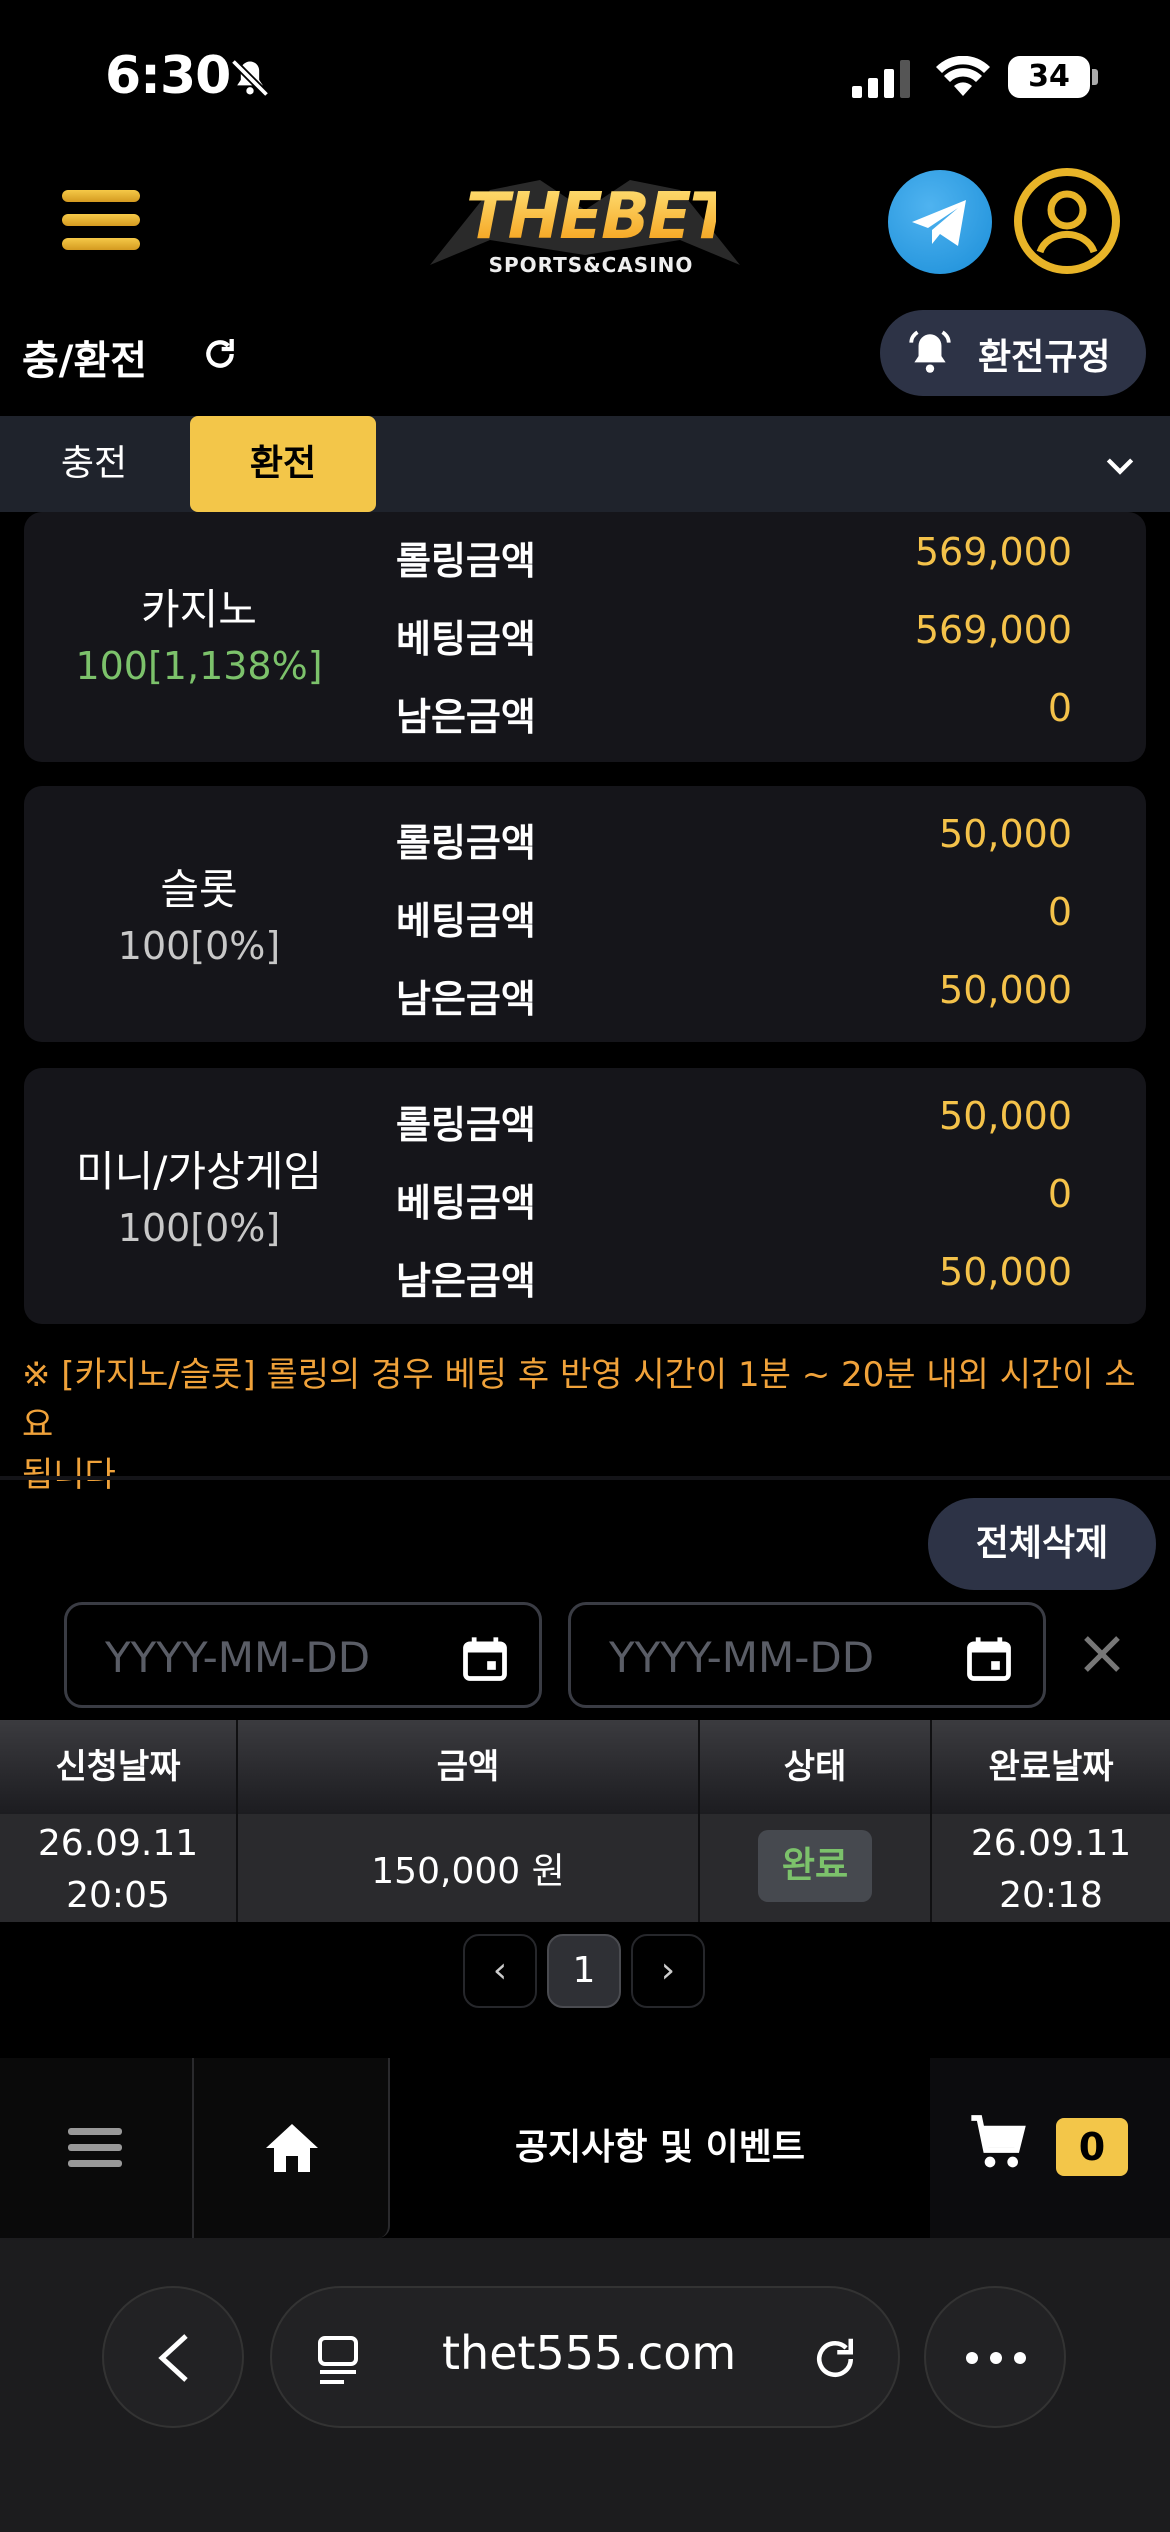 The height and width of the screenshot is (2532, 1170). Describe the element at coordinates (585, 1478) in the screenshot. I see `divider` at that location.